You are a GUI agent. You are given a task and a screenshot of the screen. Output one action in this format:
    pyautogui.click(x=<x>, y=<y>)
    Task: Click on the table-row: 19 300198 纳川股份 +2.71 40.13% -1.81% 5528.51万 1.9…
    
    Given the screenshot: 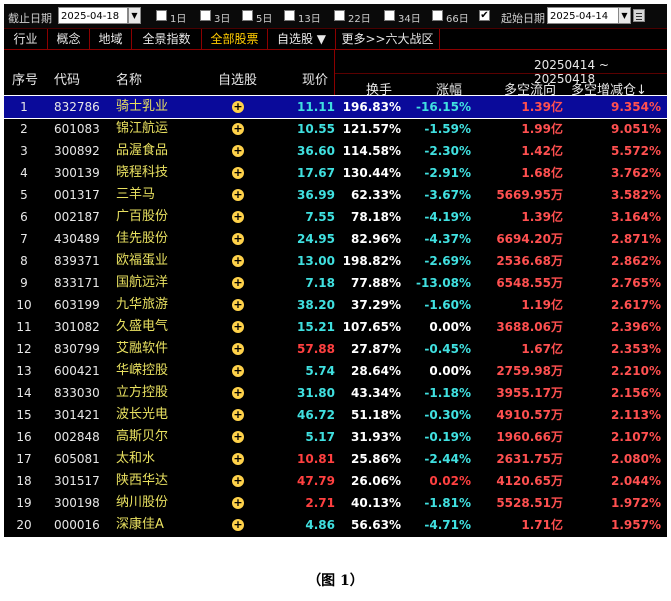 What is the action you would take?
    pyautogui.click(x=335, y=503)
    